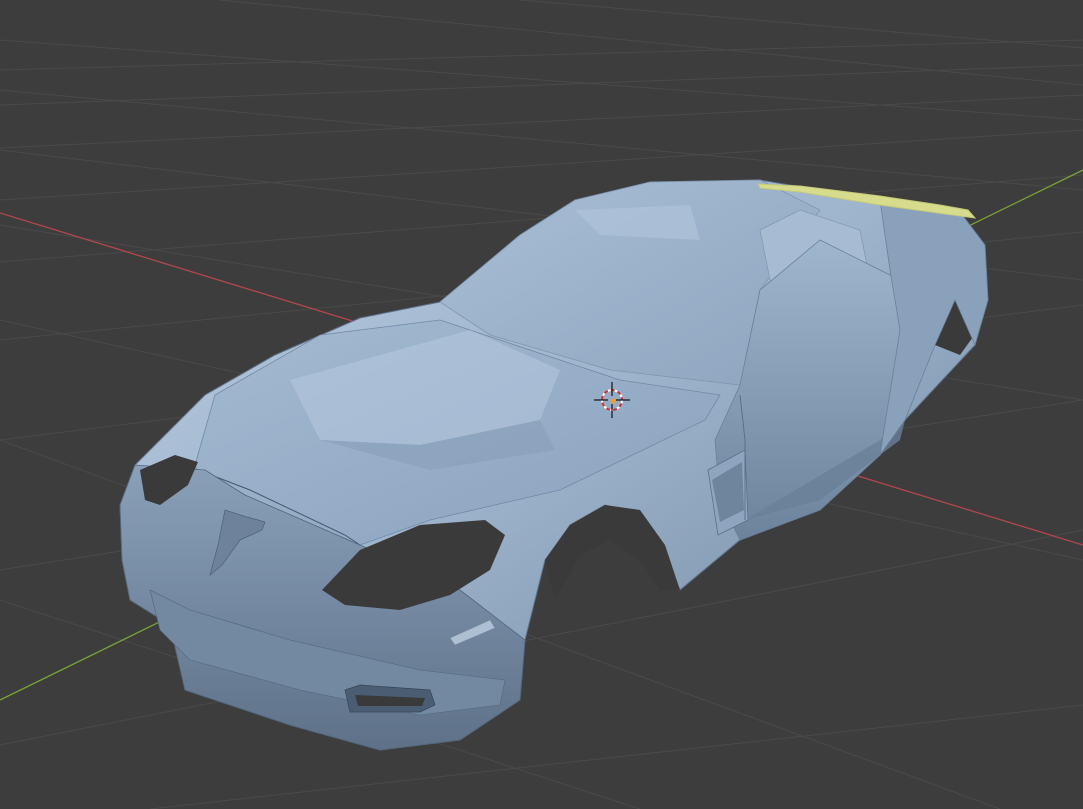  Describe the element at coordinates (613, 401) in the screenshot. I see `origin-dot` at that location.